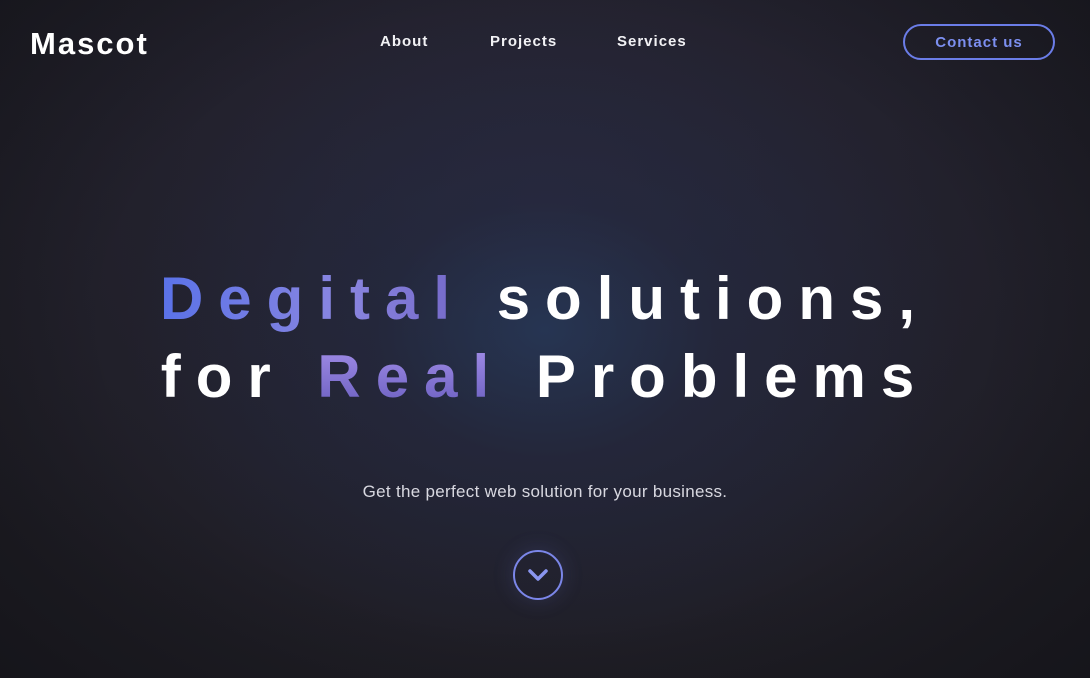 The image size is (1090, 678). I want to click on contact-us-label: Contact us, so click(979, 42).